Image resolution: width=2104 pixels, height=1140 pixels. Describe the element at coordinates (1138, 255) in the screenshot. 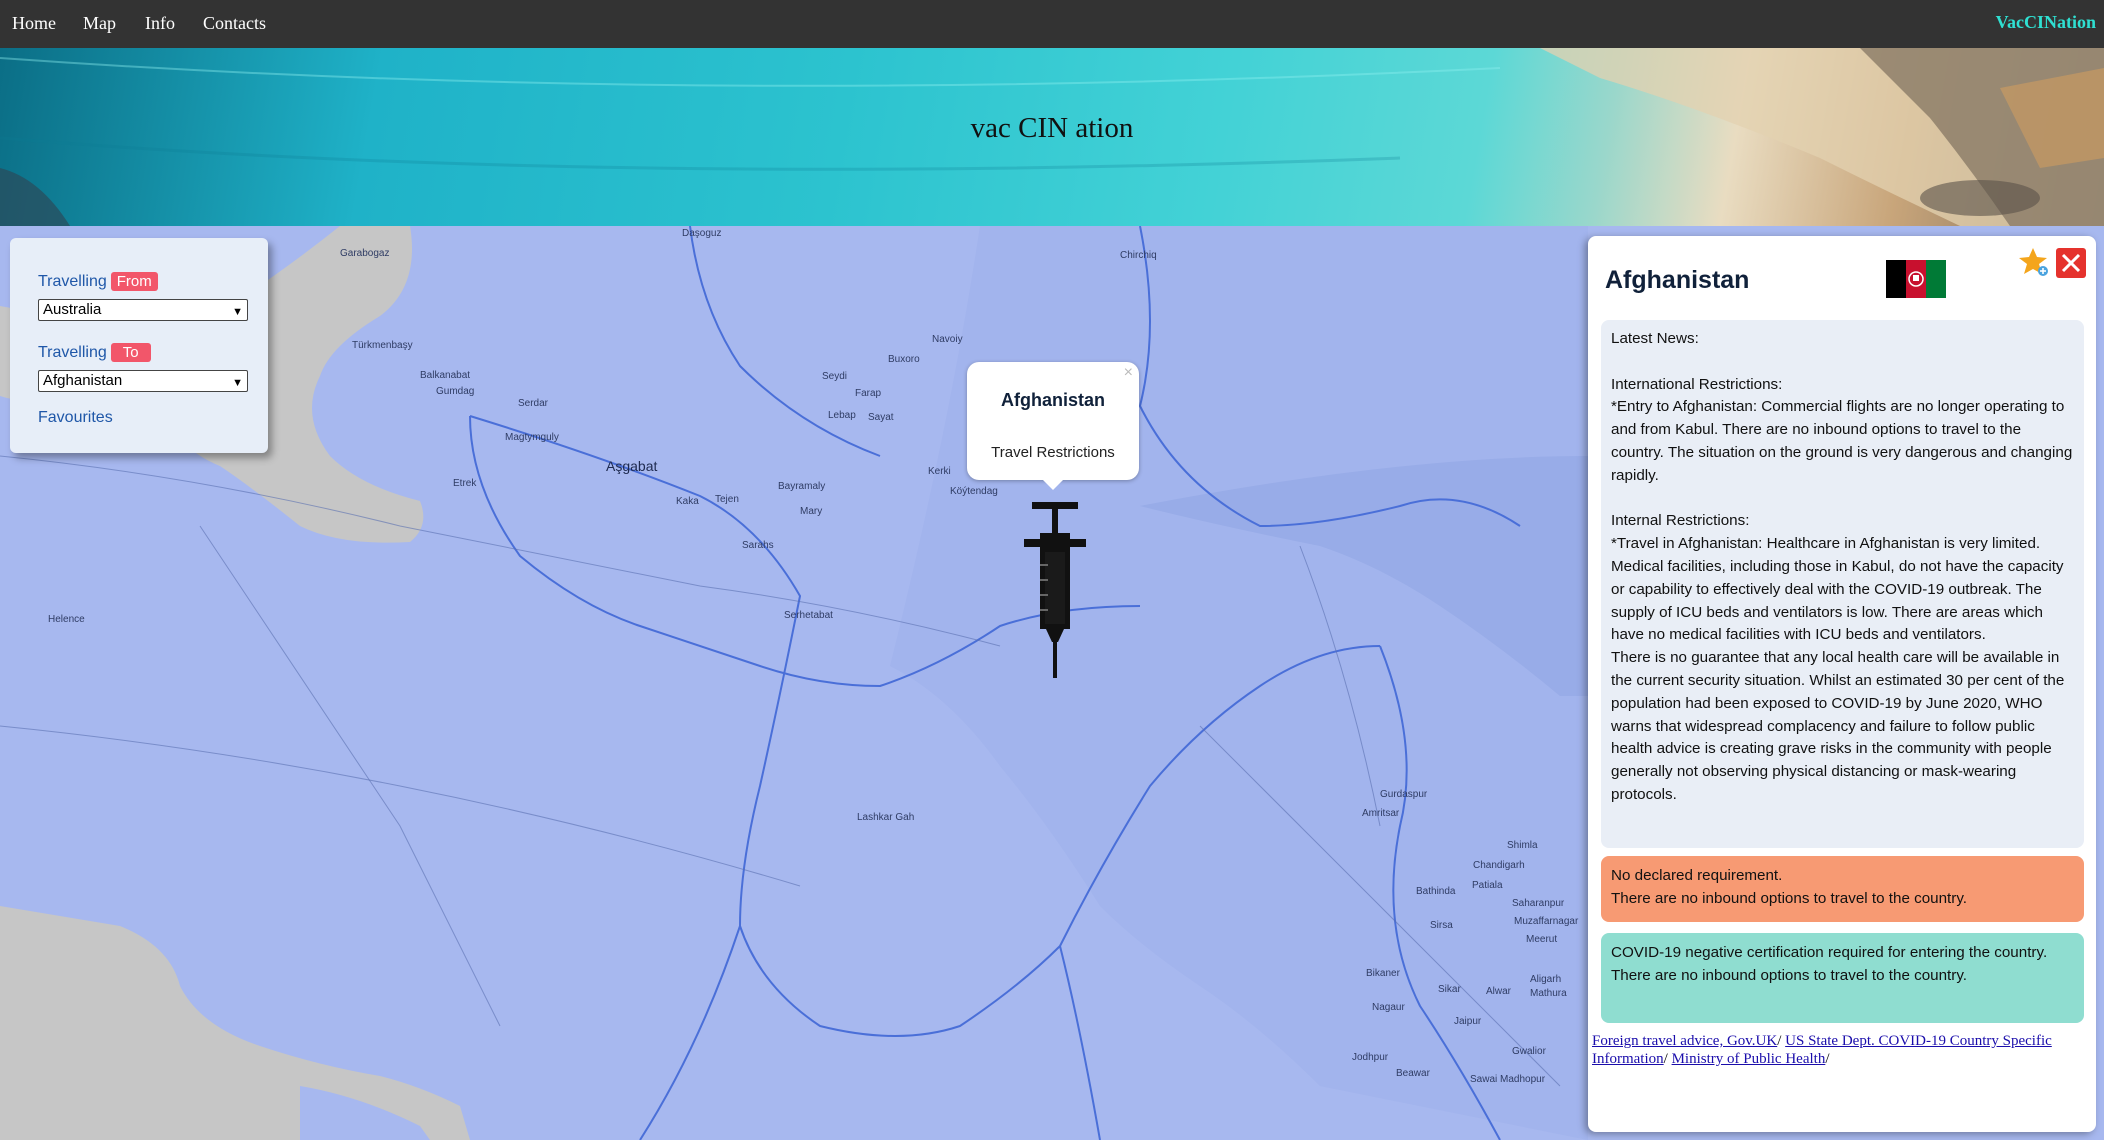

I see `map-label-chirchiq: Chirchiq` at that location.